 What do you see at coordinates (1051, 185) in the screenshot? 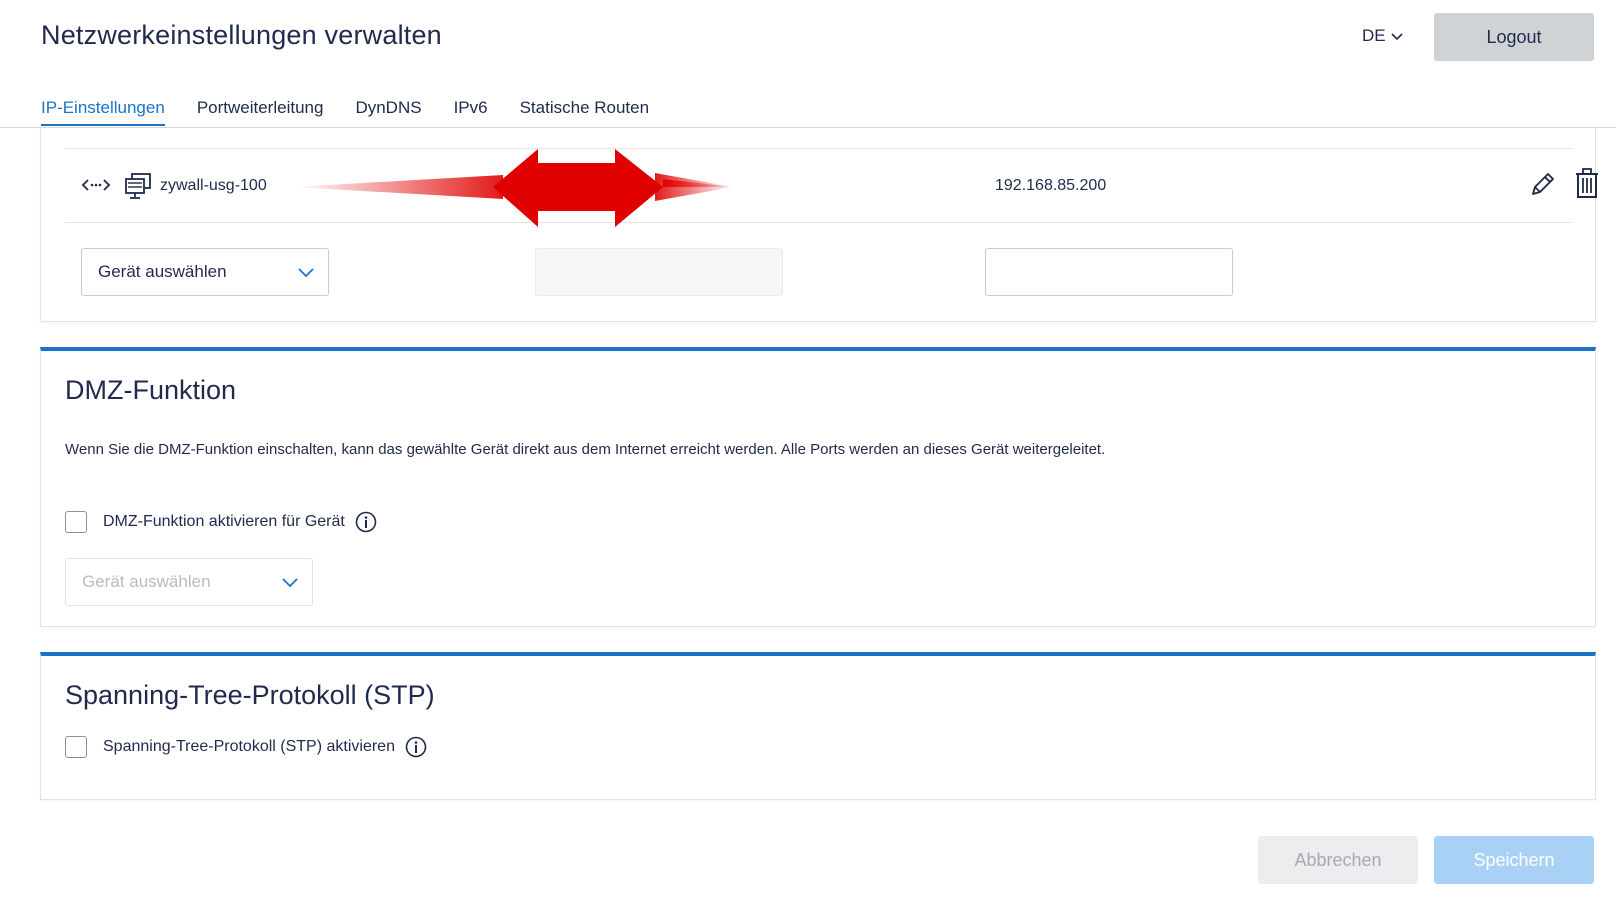
I see `device-ip: 192.168.85.200` at bounding box center [1051, 185].